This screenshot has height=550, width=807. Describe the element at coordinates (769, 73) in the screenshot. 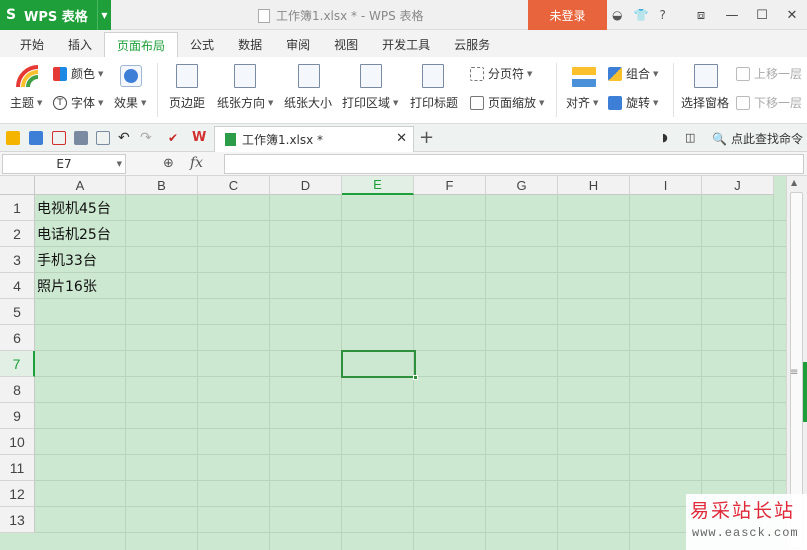

I see `bring-forward-button: 上移一层` at that location.